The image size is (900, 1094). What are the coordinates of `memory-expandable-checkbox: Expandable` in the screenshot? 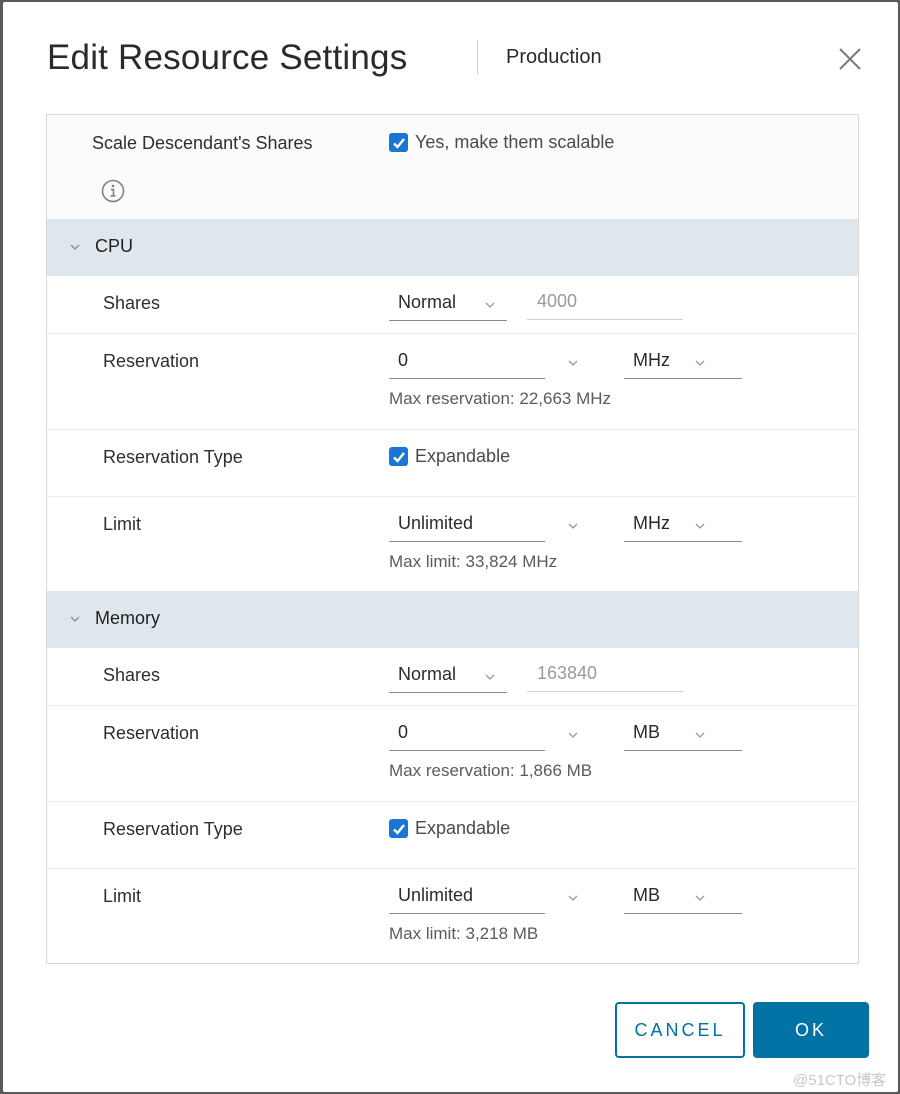 It's located at (449, 828).